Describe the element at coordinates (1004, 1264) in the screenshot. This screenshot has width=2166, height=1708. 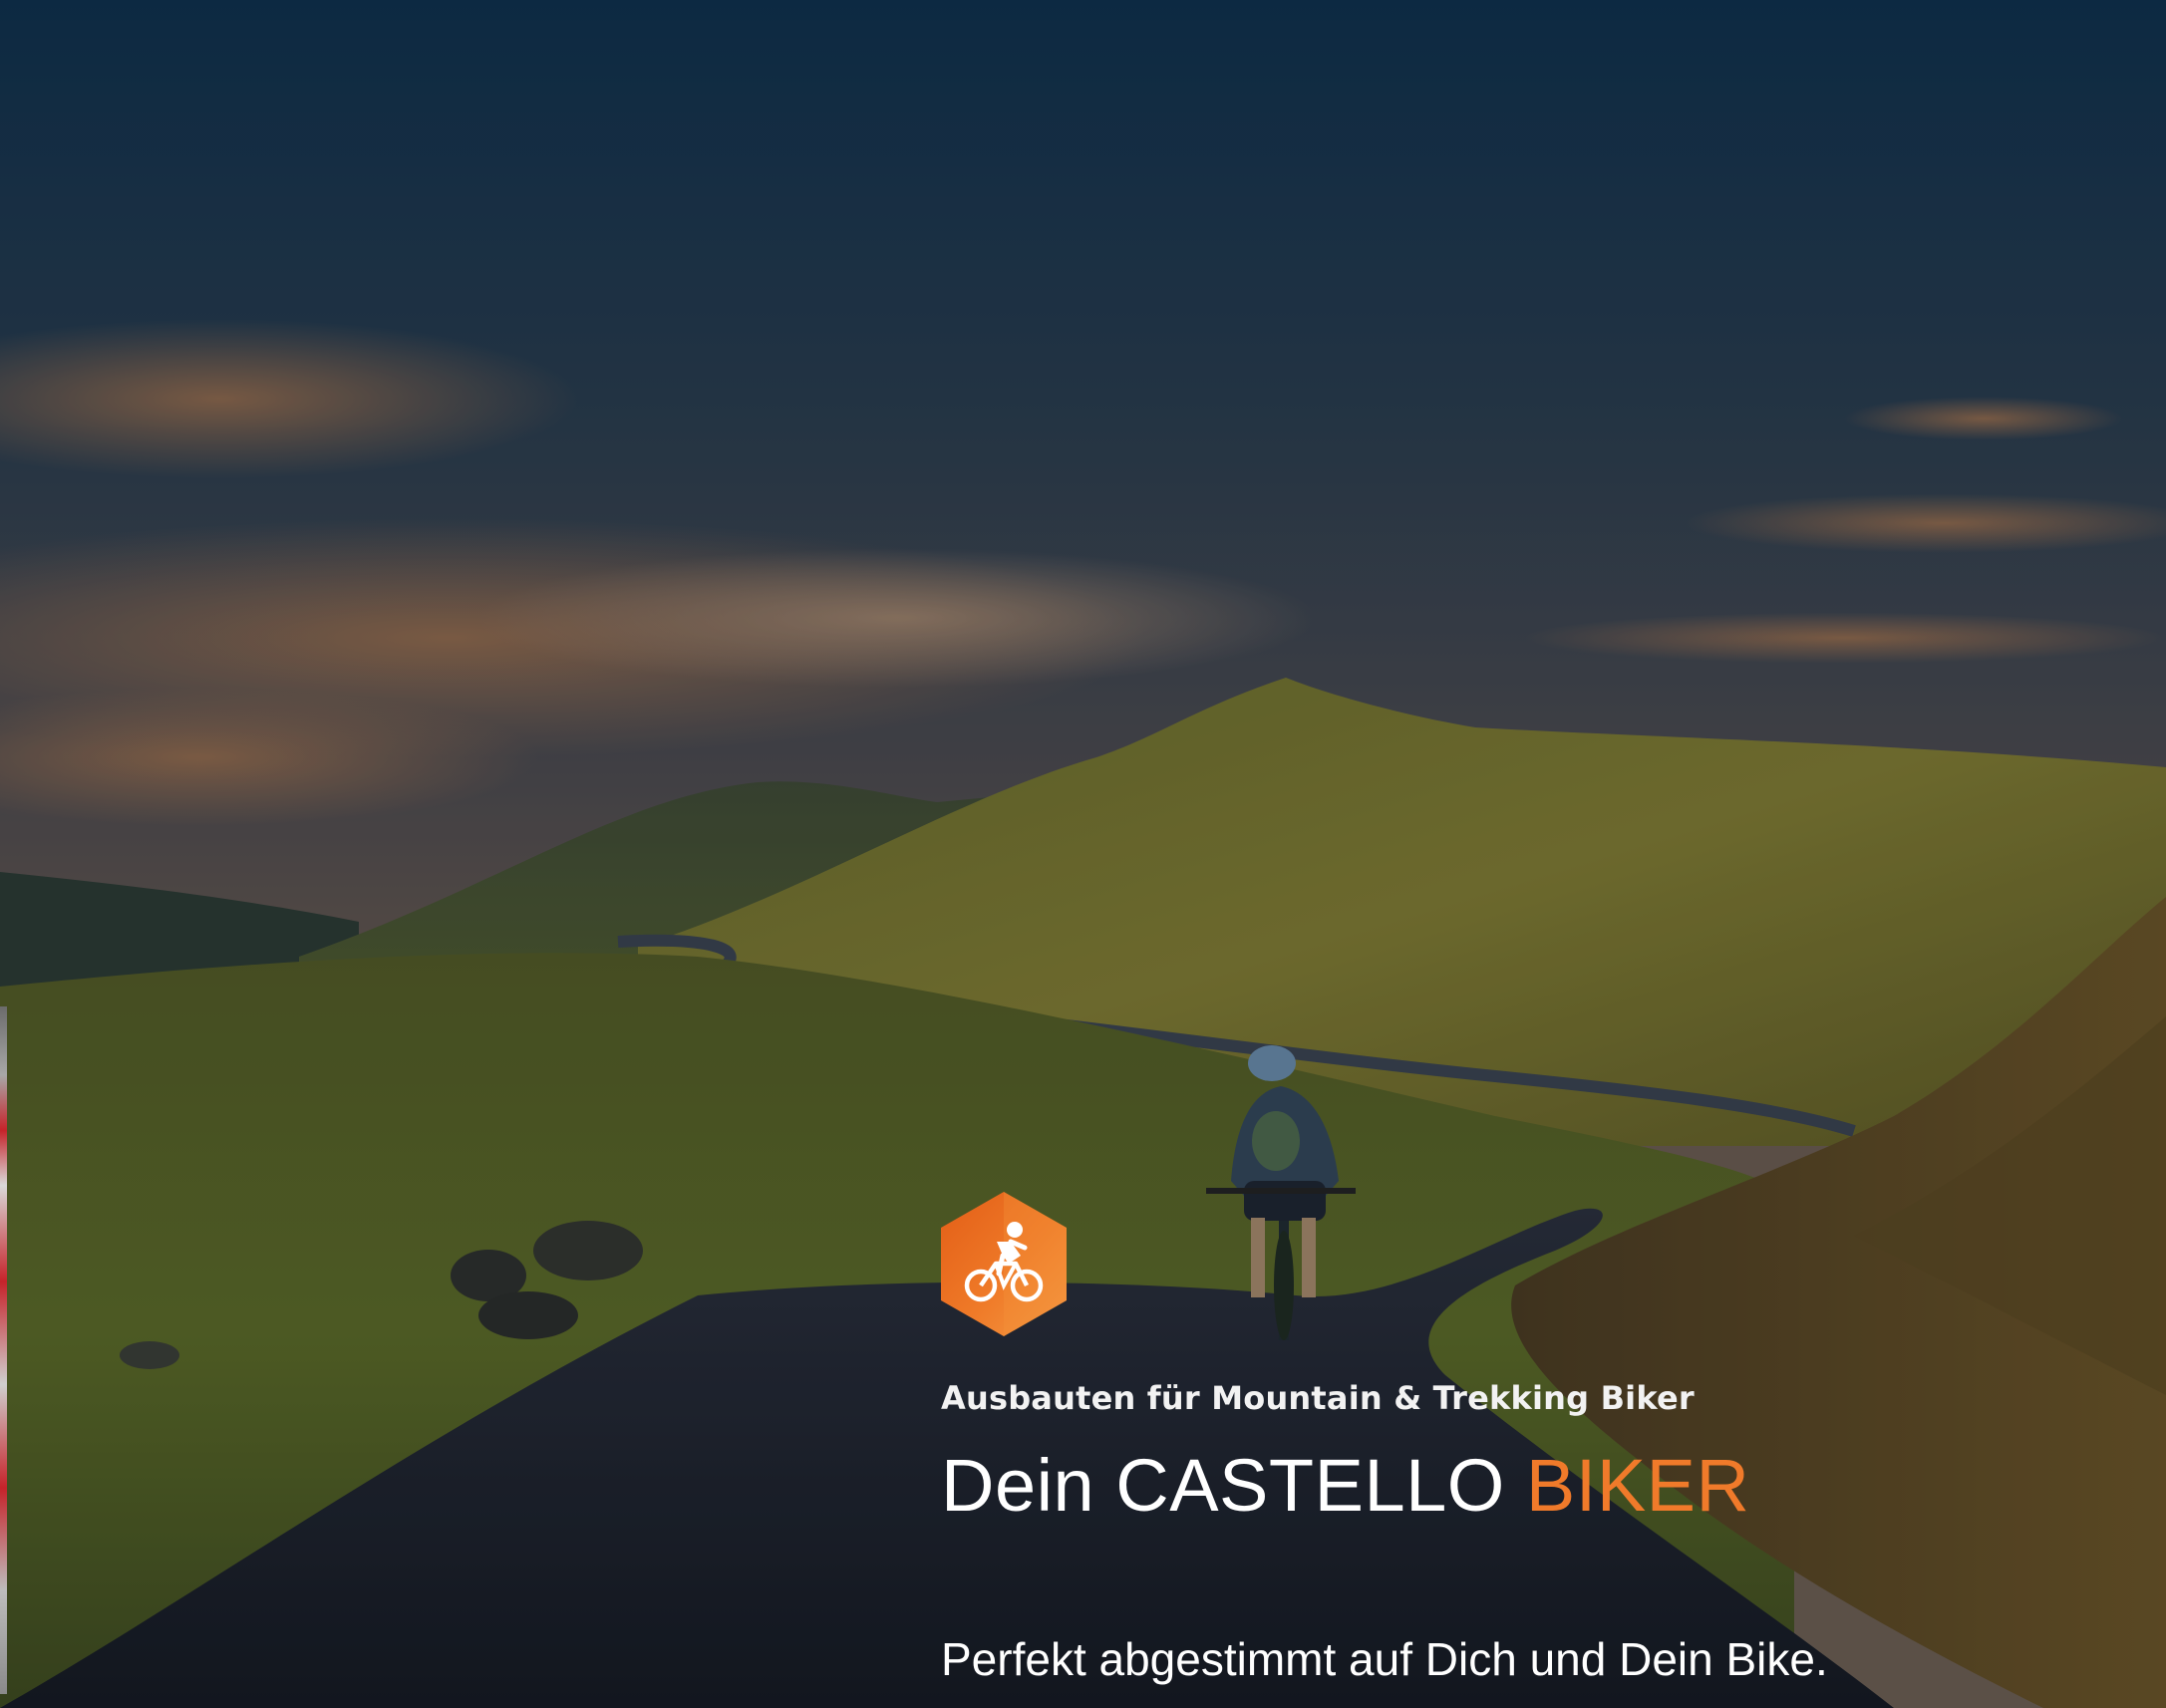
I see `cyclist-icon` at that location.